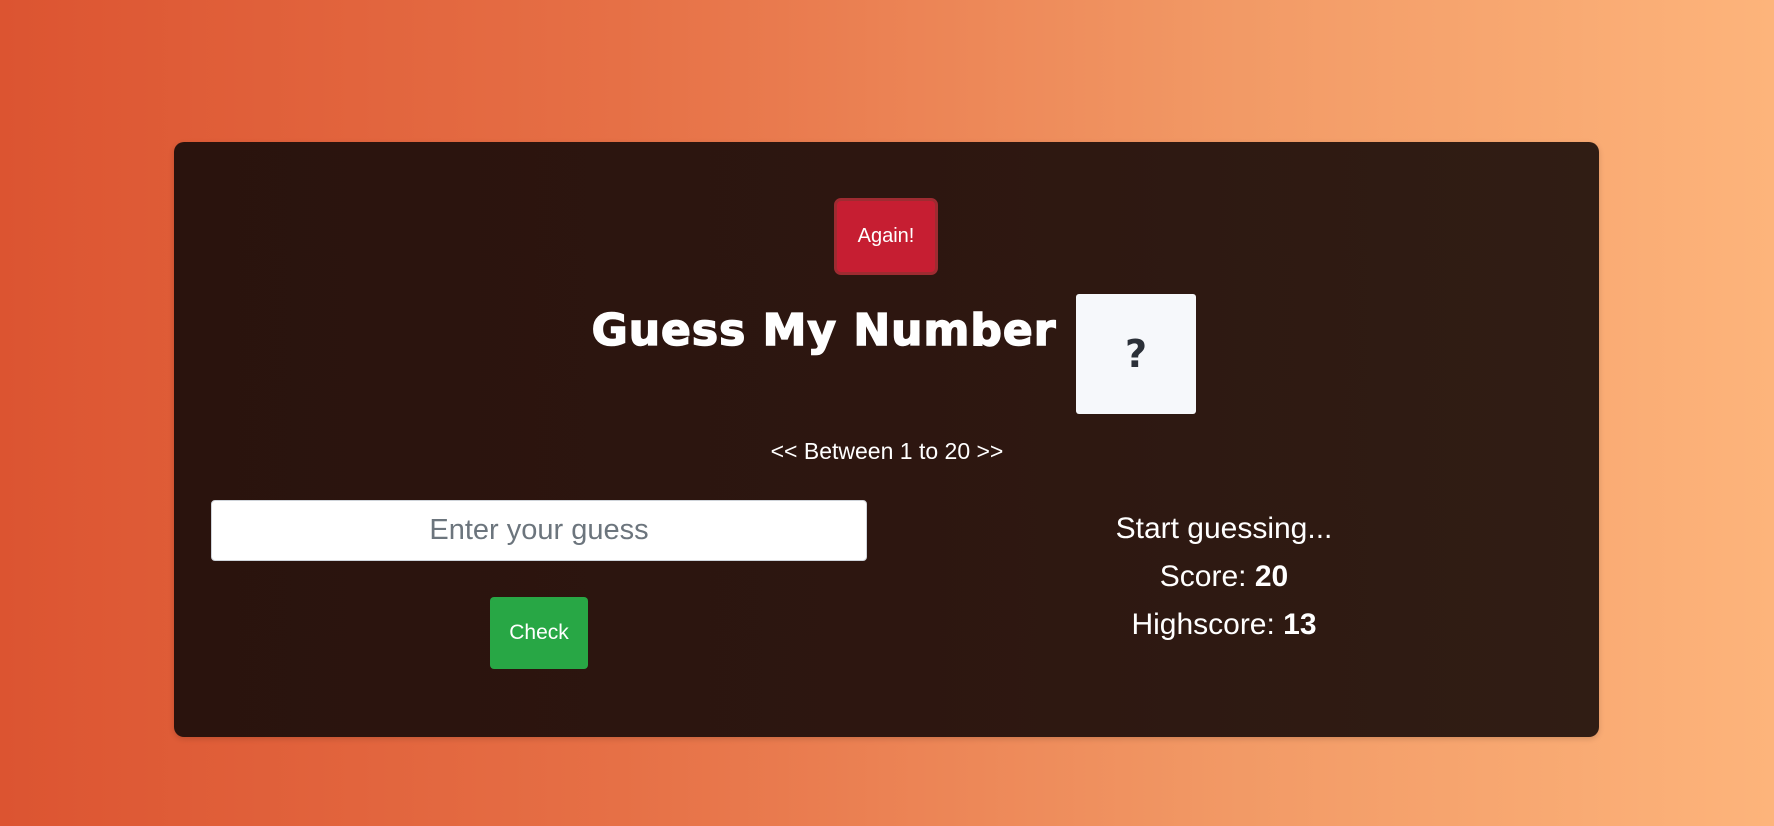 Image resolution: width=1774 pixels, height=826 pixels. Describe the element at coordinates (1207, 576) in the screenshot. I see `score-label: Score:` at that location.